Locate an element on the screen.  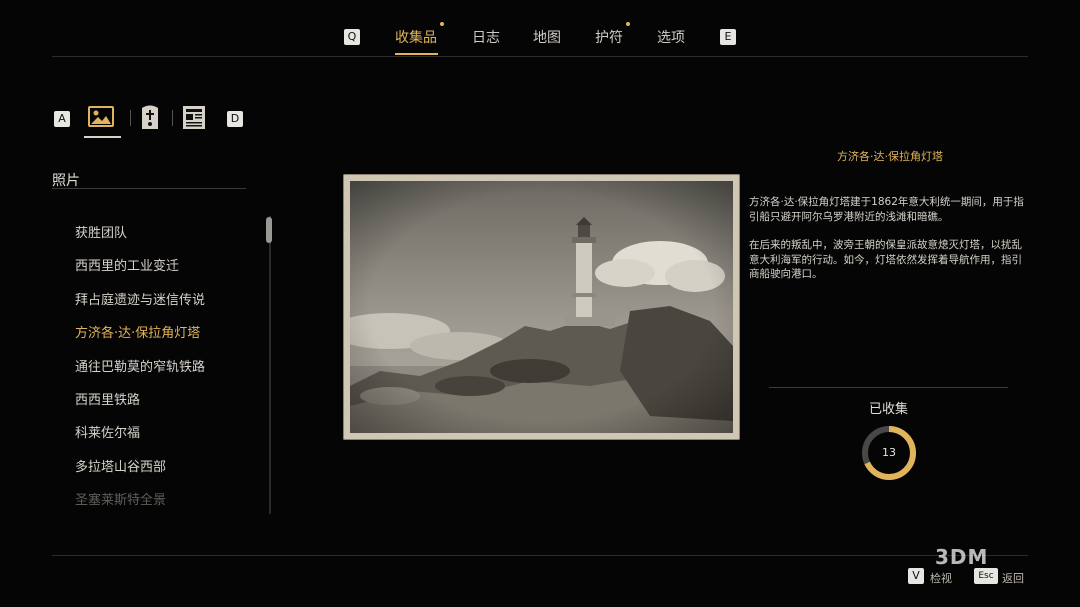
list-item: 多拉塔山谷西部 is located at coordinates (140, 472).